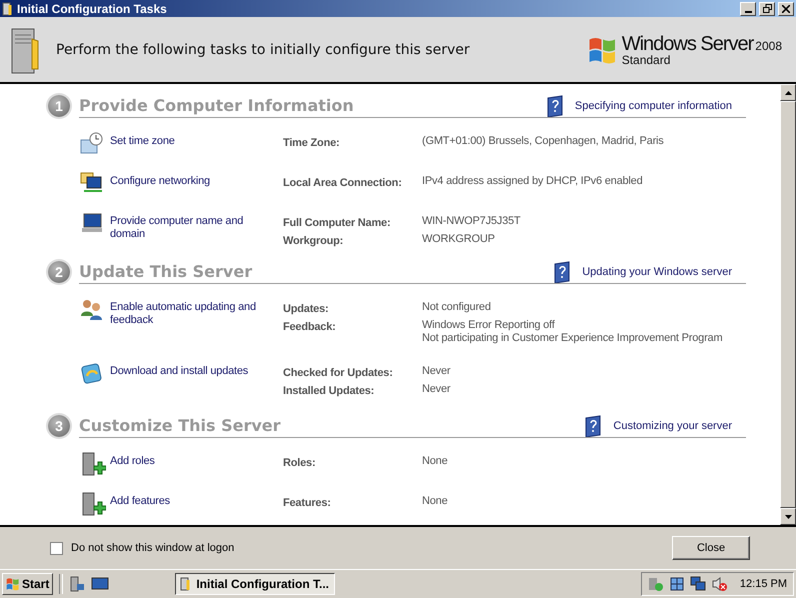 This screenshot has height=598, width=796. Describe the element at coordinates (688, 43) in the screenshot. I see `logo-text: Windows Server` at that location.